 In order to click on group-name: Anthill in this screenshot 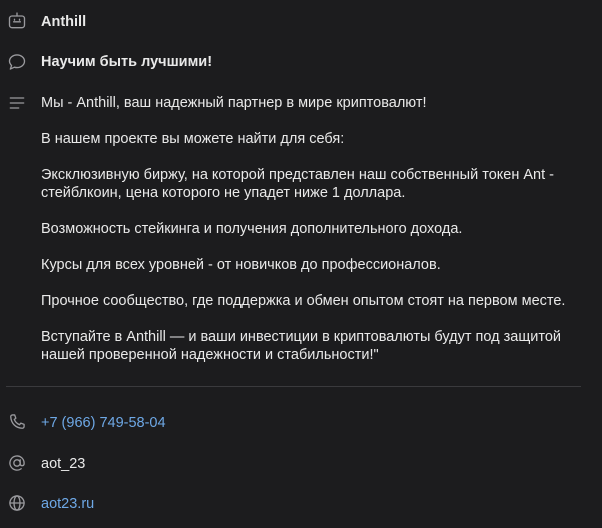, I will do `click(64, 22)`.